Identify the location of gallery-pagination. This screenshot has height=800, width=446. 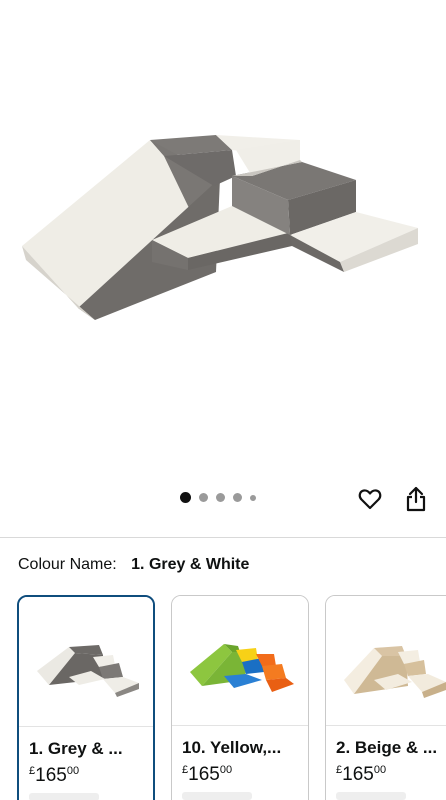
(218, 497).